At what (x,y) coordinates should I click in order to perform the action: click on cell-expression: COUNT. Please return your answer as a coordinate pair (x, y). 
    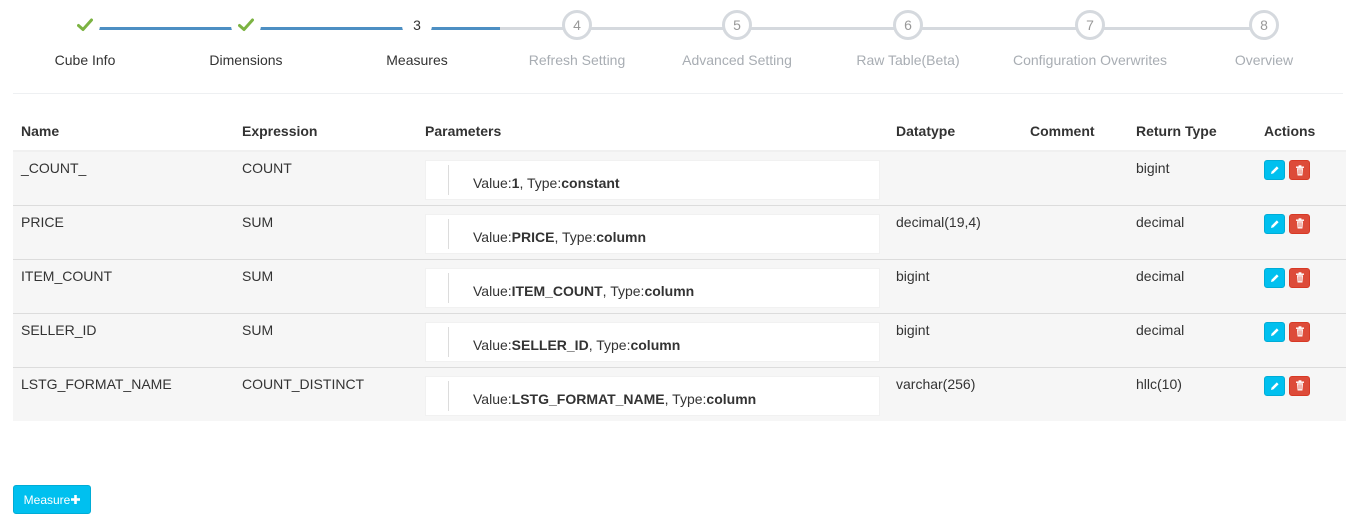
    Looking at the image, I should click on (267, 168).